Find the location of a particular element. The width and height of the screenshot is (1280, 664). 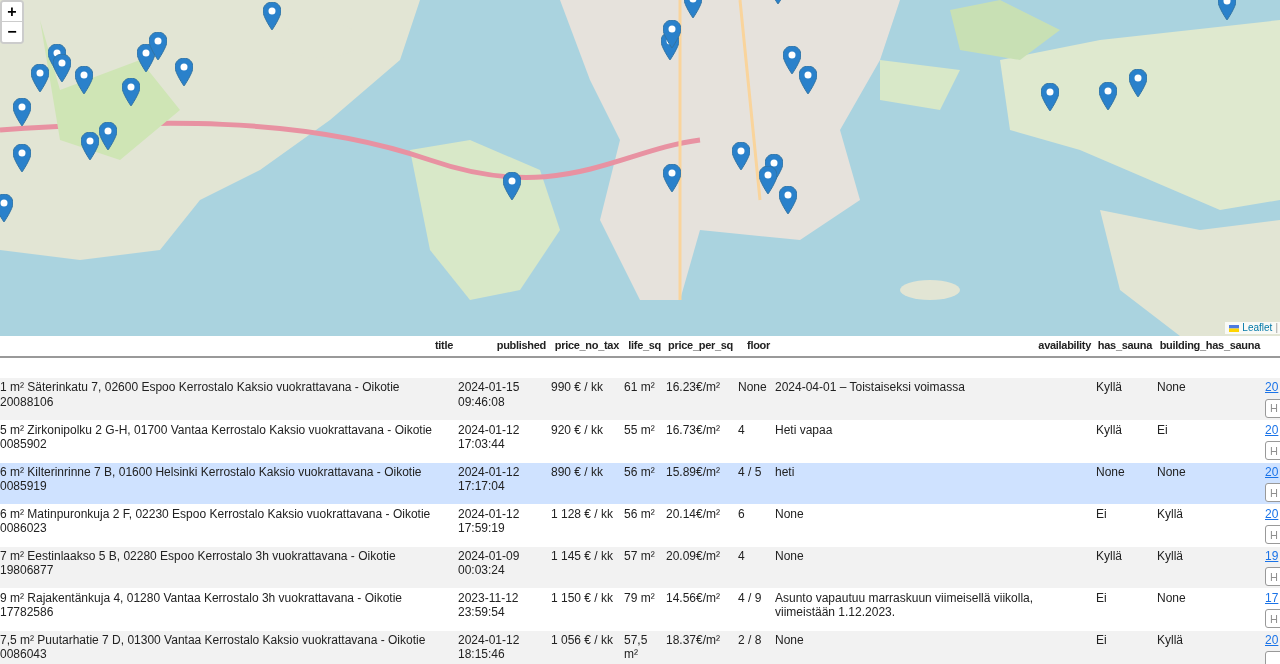

column-header: price_per_sq is located at coordinates (700, 344).